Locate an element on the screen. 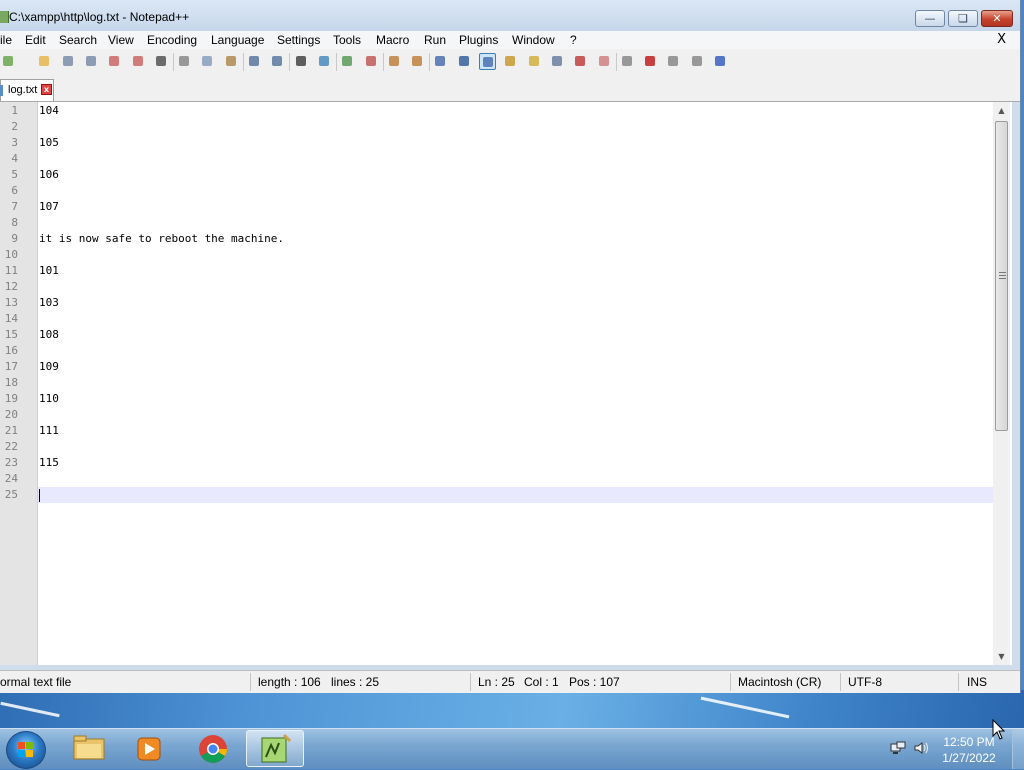 The image size is (1024, 770). title-bar: C:\xampp\http\log.txt - Notepad++ — ❏ ✕ is located at coordinates (510, 16).